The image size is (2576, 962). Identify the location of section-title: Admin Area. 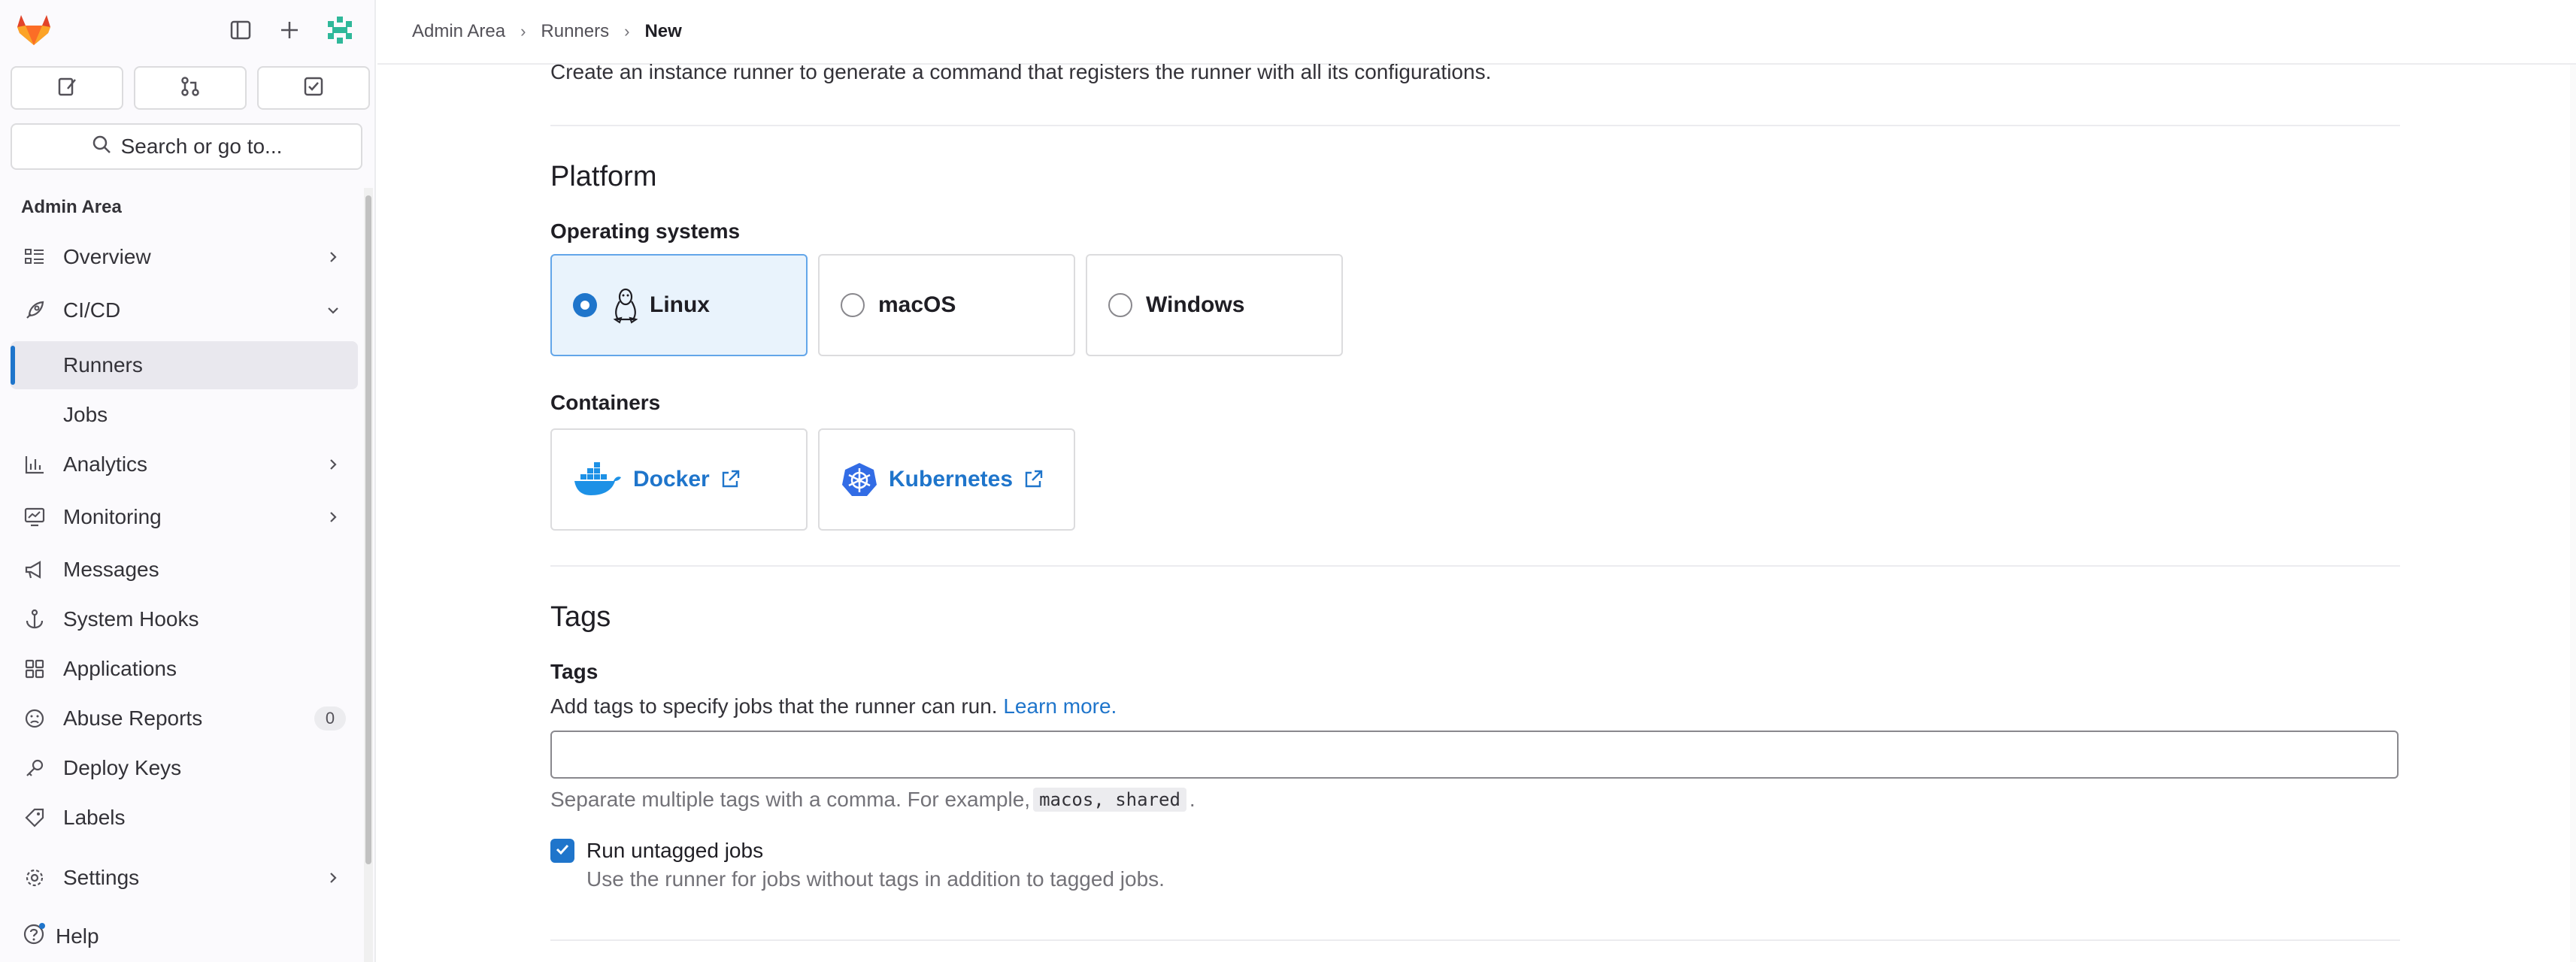
(71, 207).